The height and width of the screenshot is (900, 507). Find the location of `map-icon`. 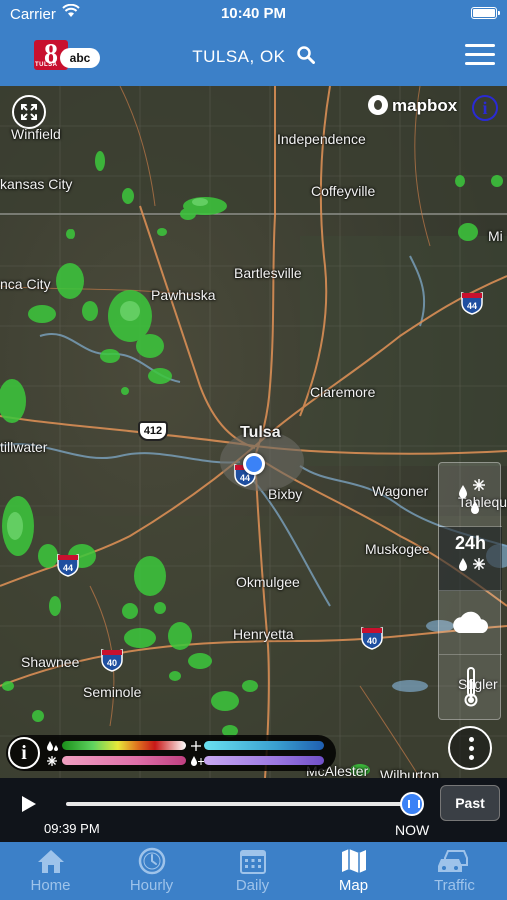

map-icon is located at coordinates (353, 861).